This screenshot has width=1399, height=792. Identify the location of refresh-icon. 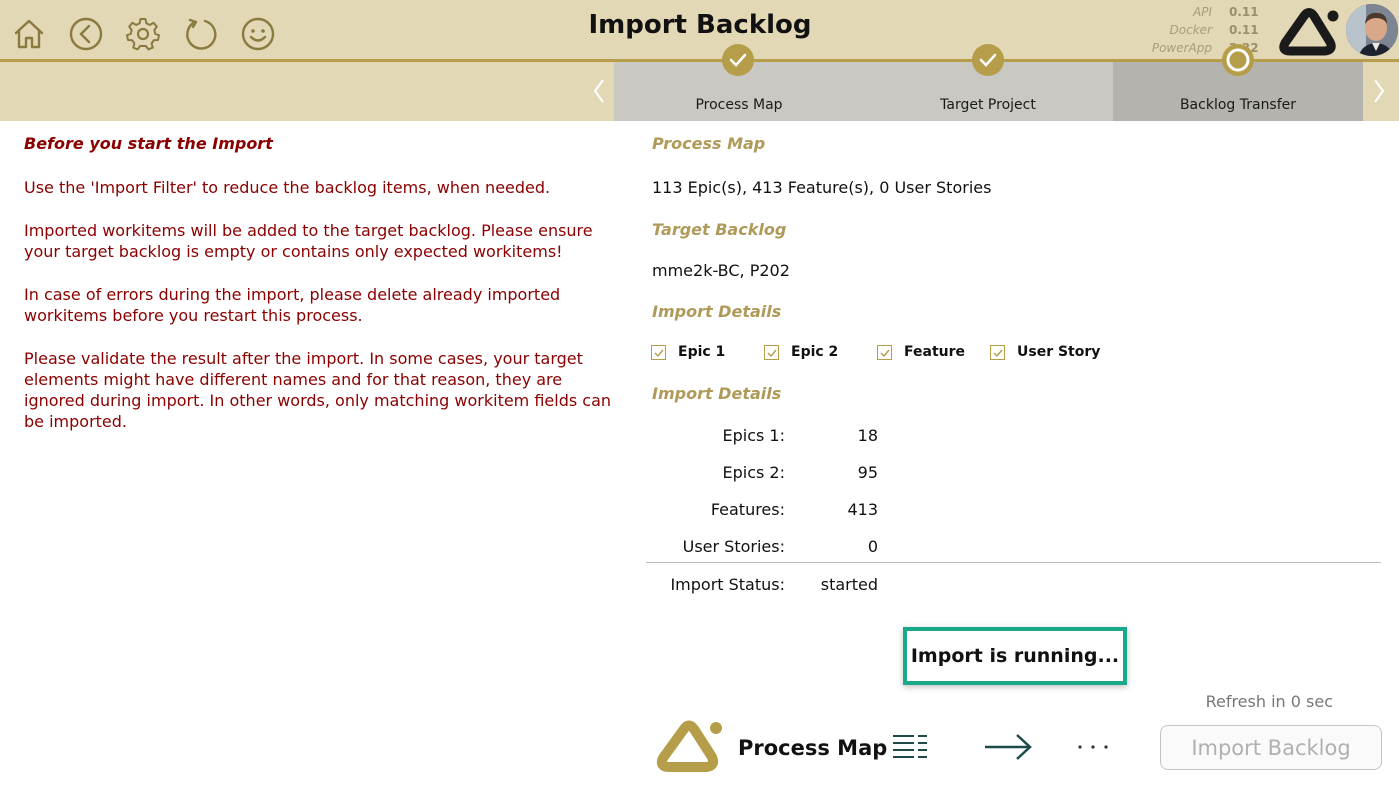
(201, 34).